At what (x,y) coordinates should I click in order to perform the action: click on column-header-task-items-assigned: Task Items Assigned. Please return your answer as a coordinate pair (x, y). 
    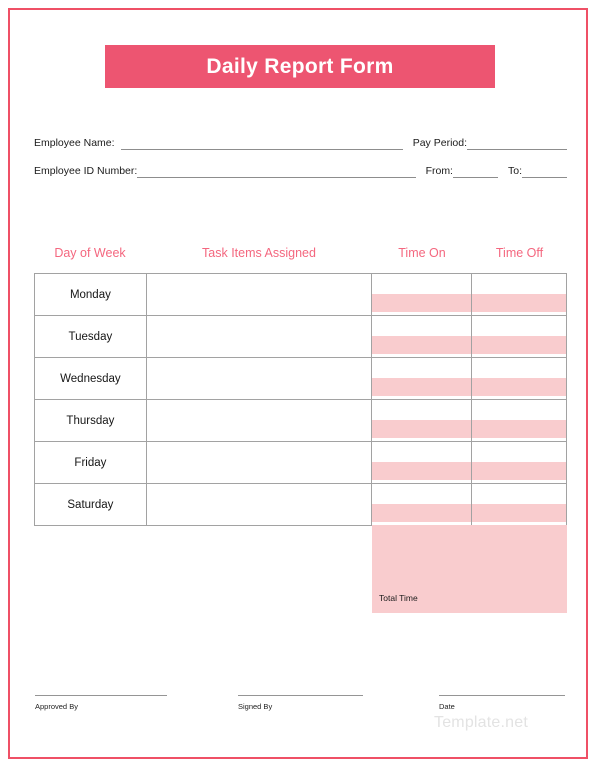
    Looking at the image, I should click on (259, 253).